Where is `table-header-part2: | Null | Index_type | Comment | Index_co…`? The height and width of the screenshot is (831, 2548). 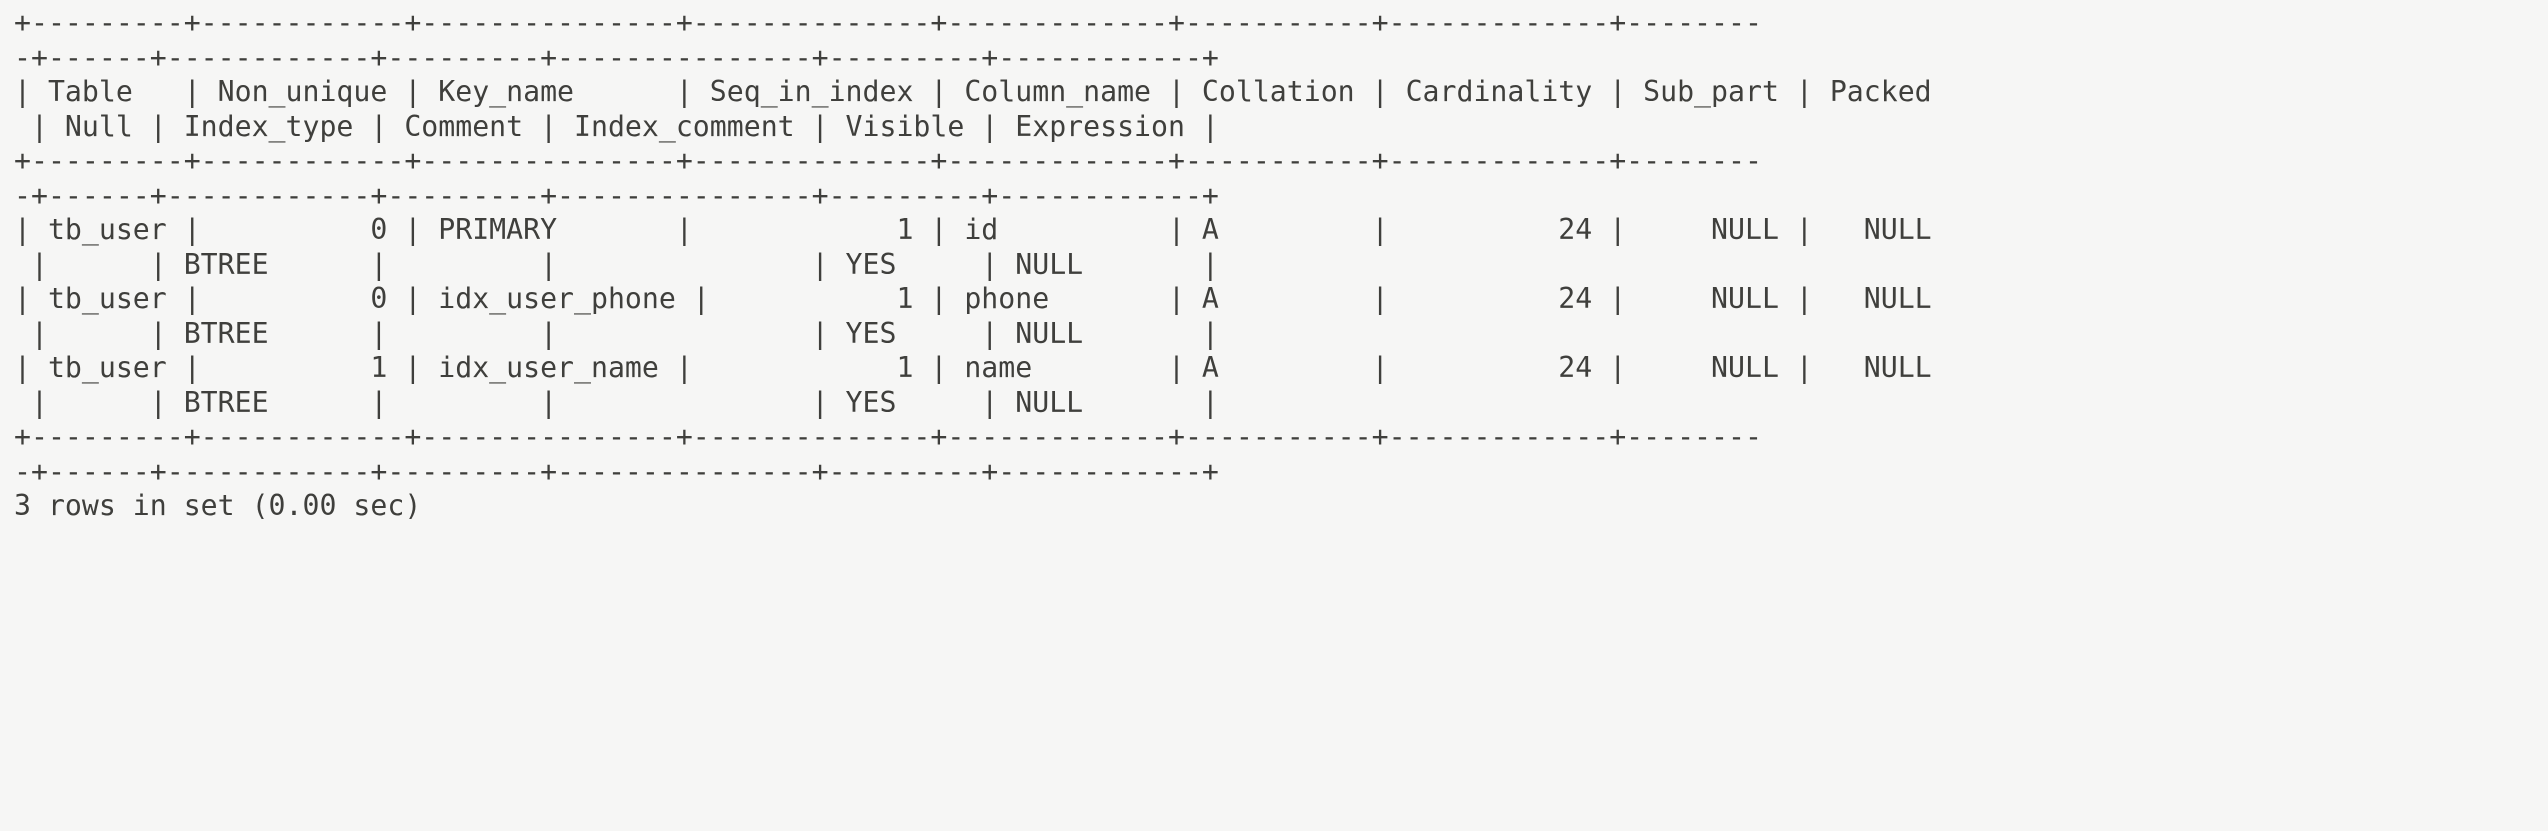 table-header-part2: | Null | Index_type | Comment | Index_co… is located at coordinates (616, 126).